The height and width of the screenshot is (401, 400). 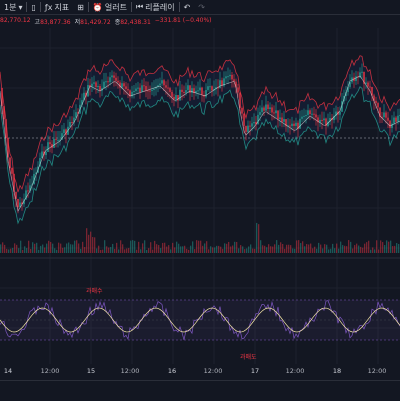 What do you see at coordinates (55, 22) in the screenshot?
I see `high-value: 83,877.36` at bounding box center [55, 22].